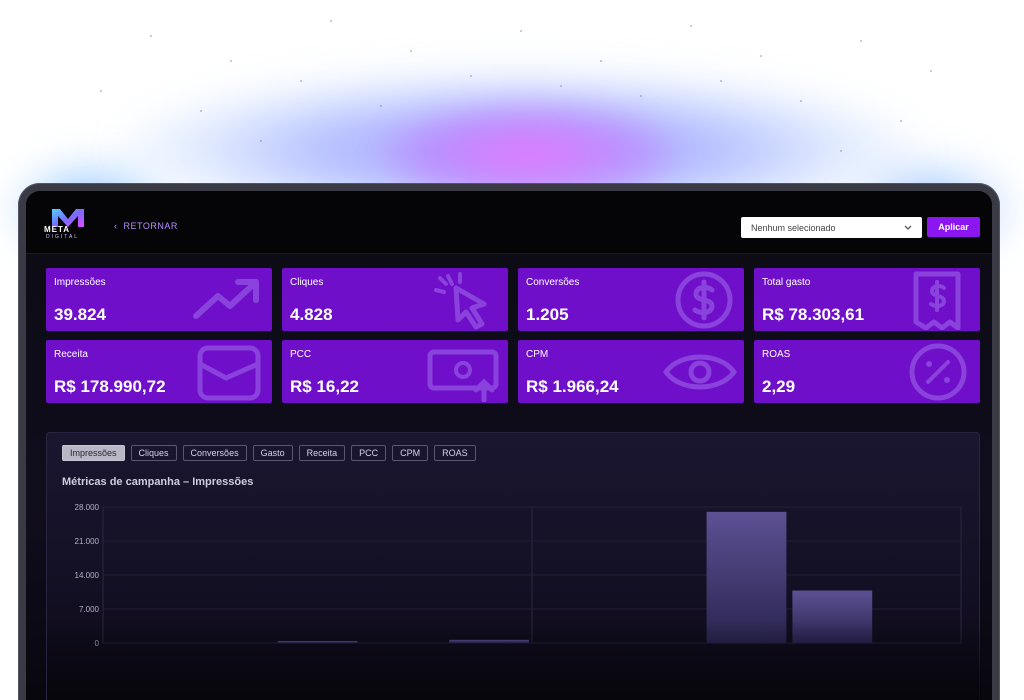  Describe the element at coordinates (937, 300) in the screenshot. I see `receipt-icon` at that location.